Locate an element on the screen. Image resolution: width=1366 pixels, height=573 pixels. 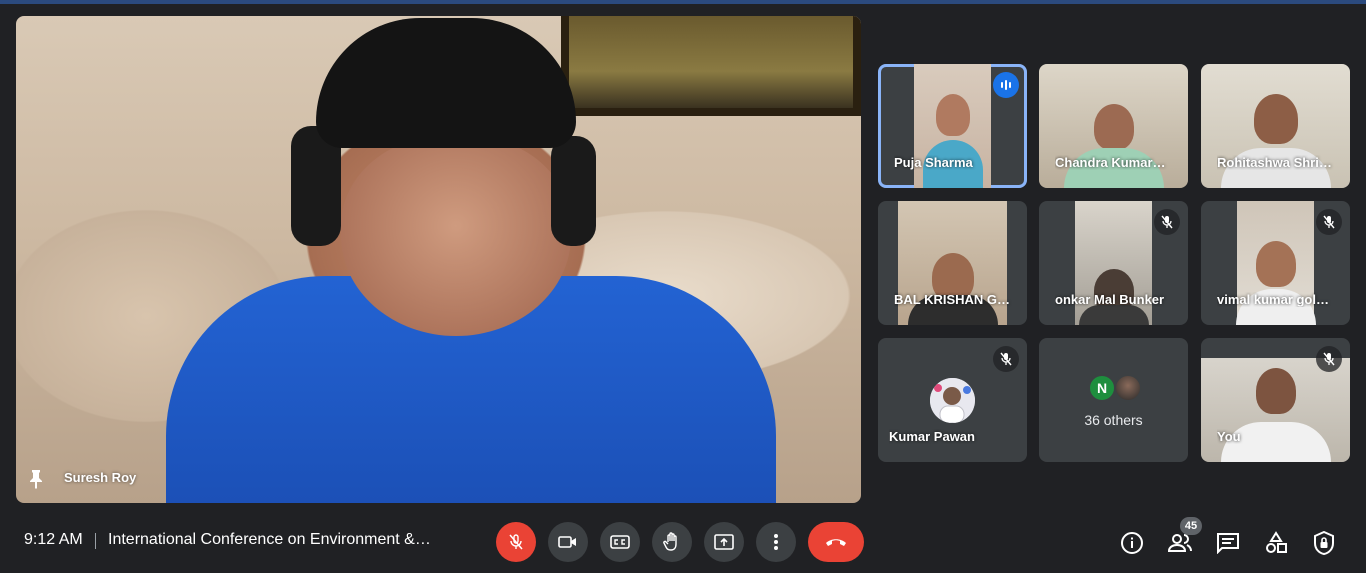
chat-icon is located at coordinates (1228, 543).